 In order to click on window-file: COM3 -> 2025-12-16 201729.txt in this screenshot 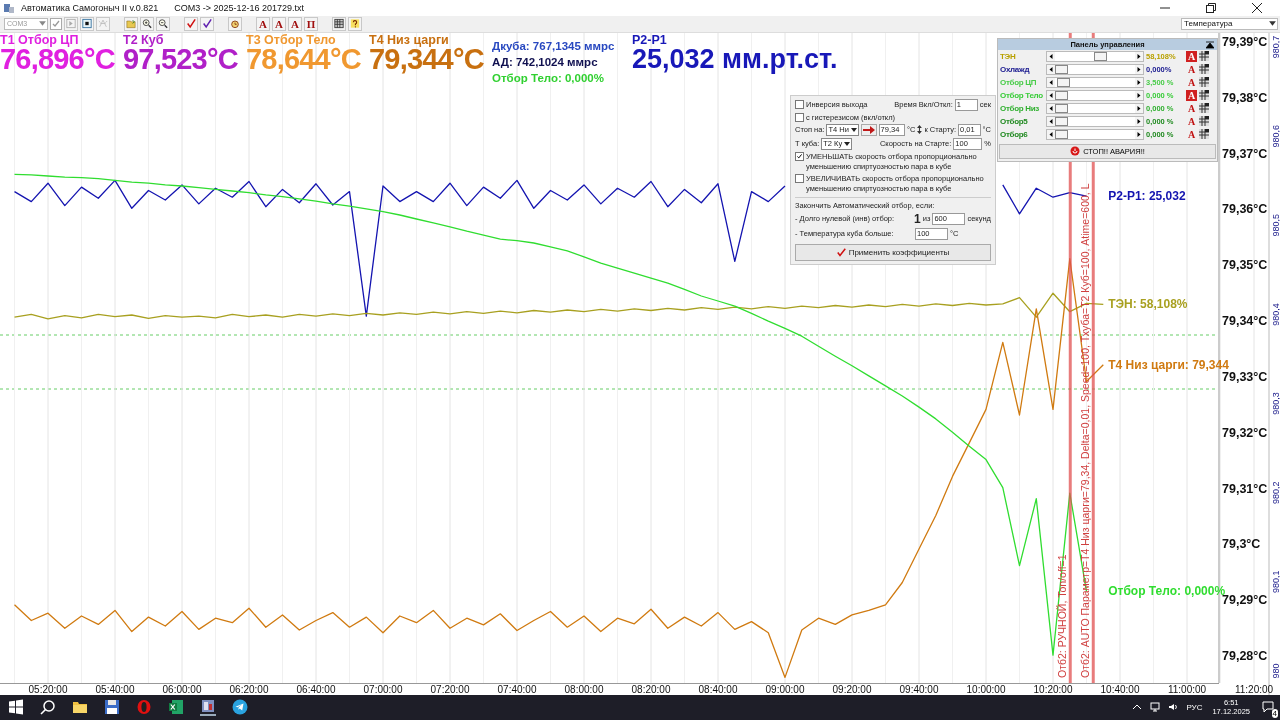, I will do `click(239, 8)`.